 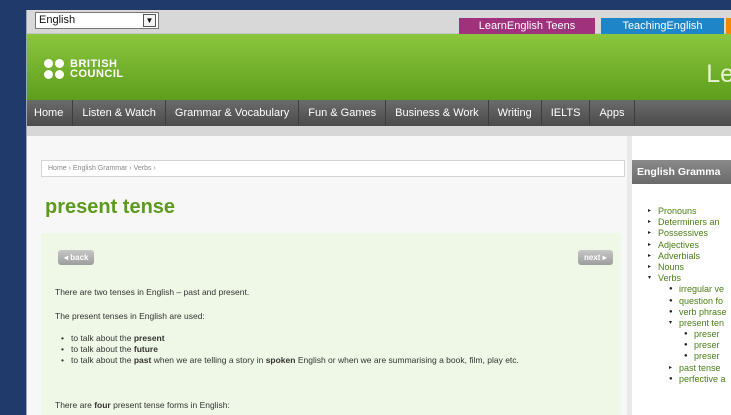 I want to click on nav-grammar-vocabulary: Grammar & Vocabulary, so click(x=233, y=113).